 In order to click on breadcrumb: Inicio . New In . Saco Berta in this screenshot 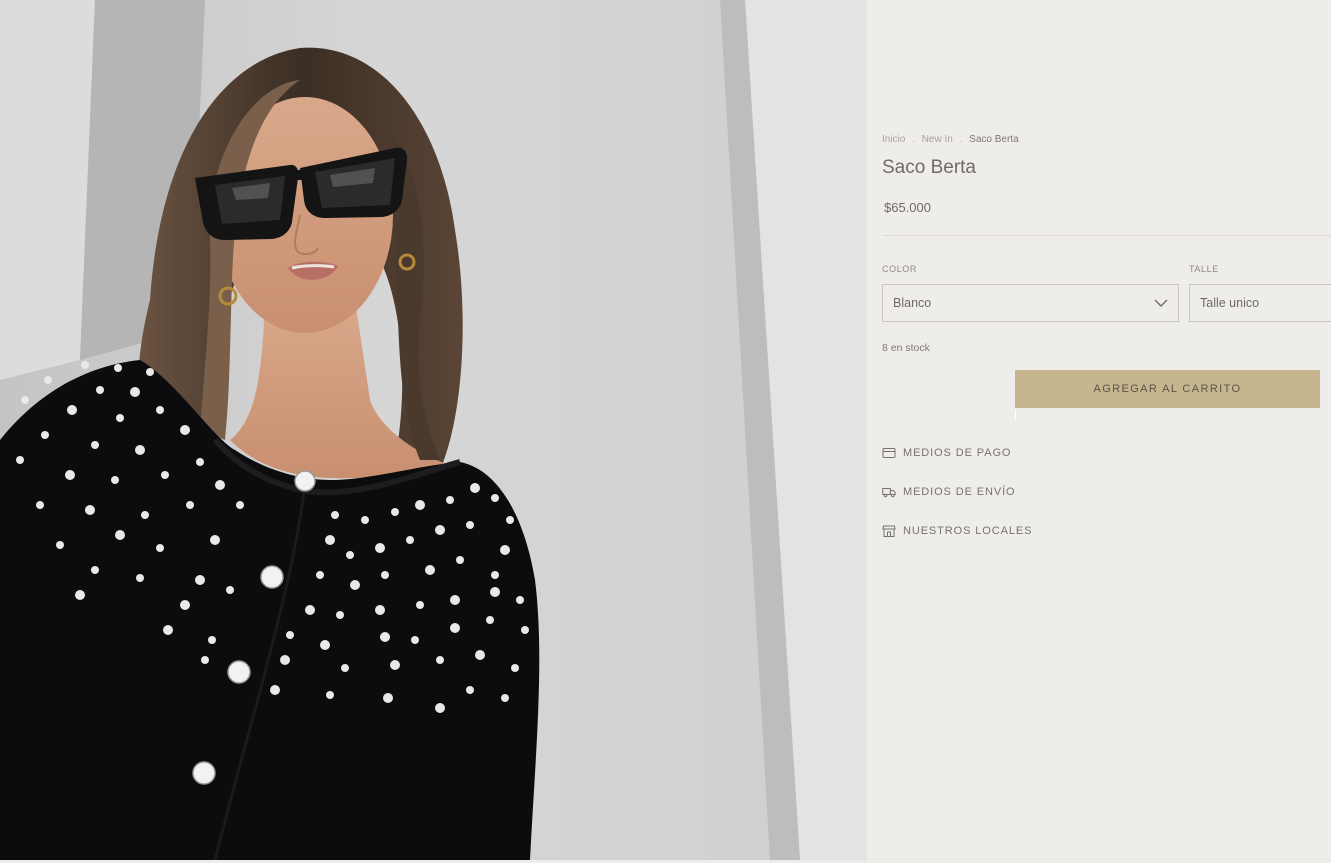, I will do `click(950, 139)`.